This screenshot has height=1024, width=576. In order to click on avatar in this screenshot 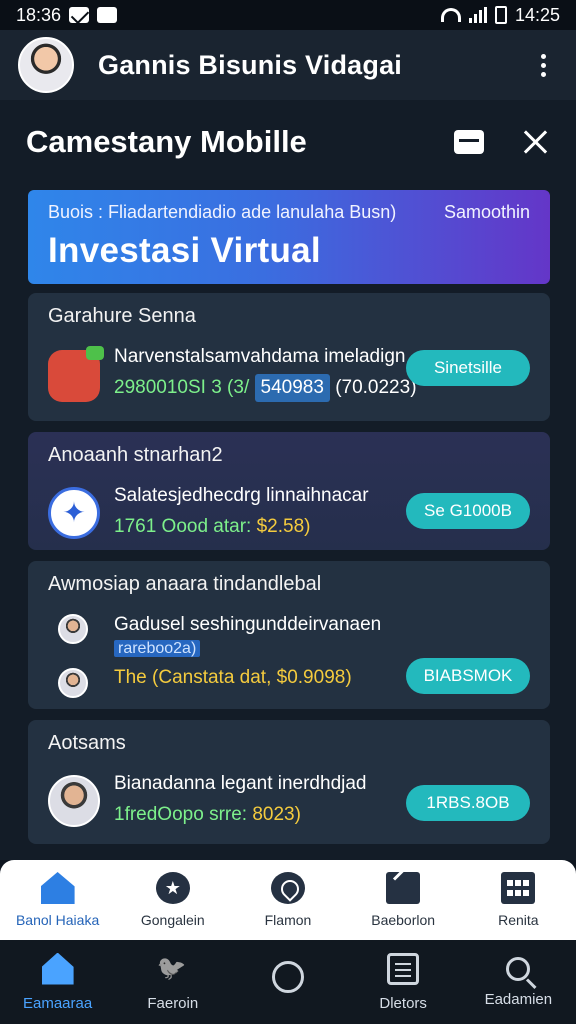, I will do `click(46, 65)`.